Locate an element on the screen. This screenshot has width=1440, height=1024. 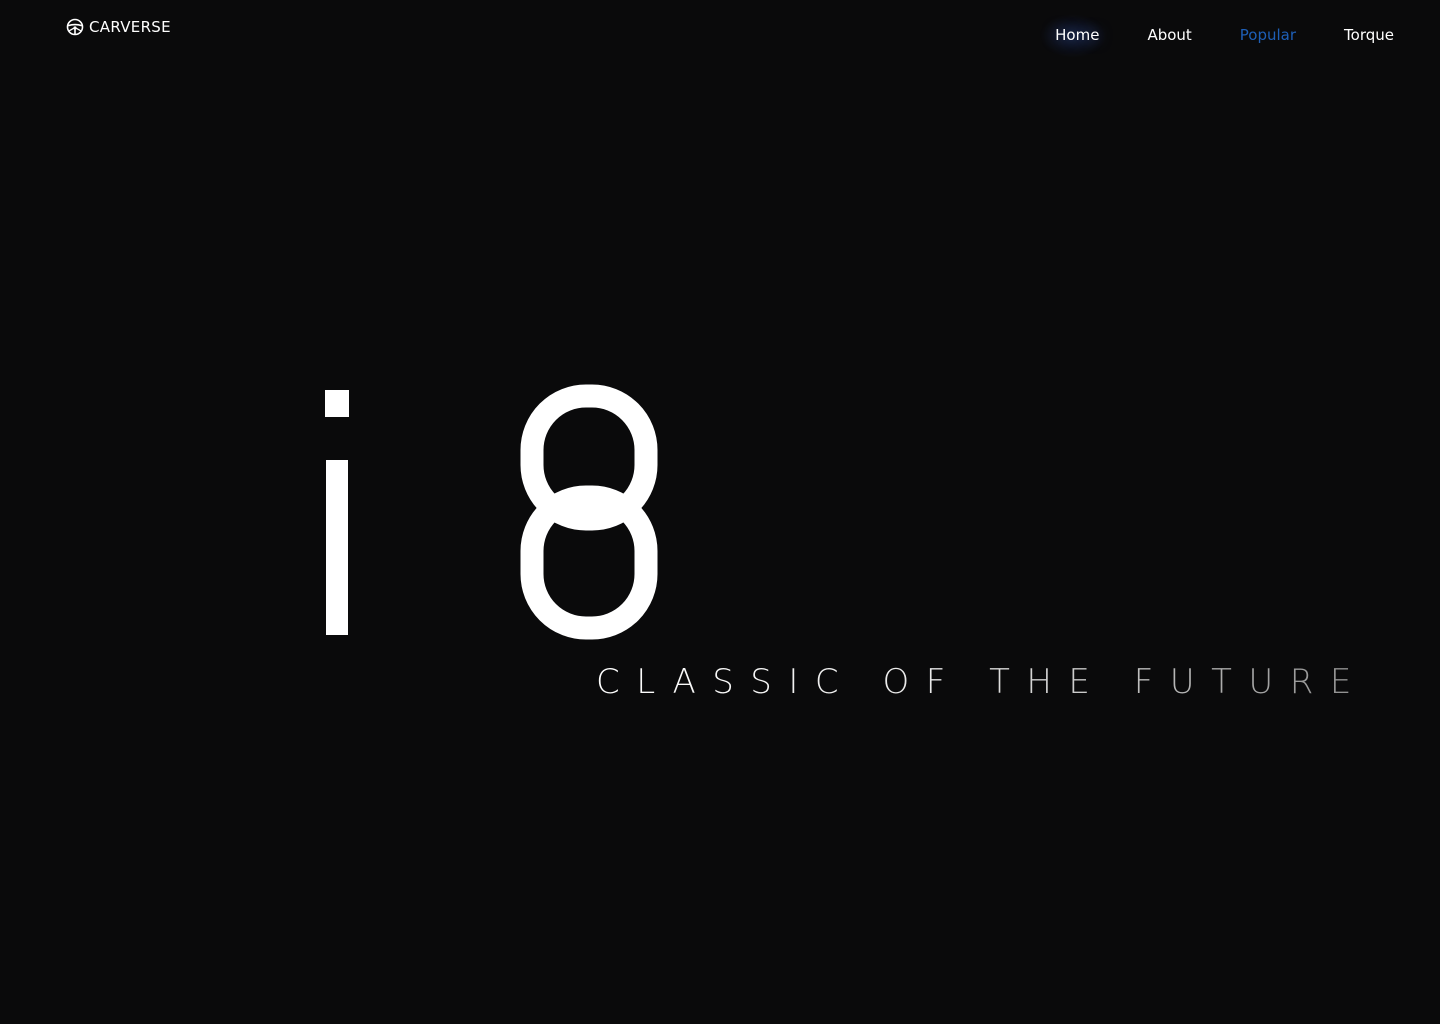
brand-name: CARVERSE is located at coordinates (130, 27).